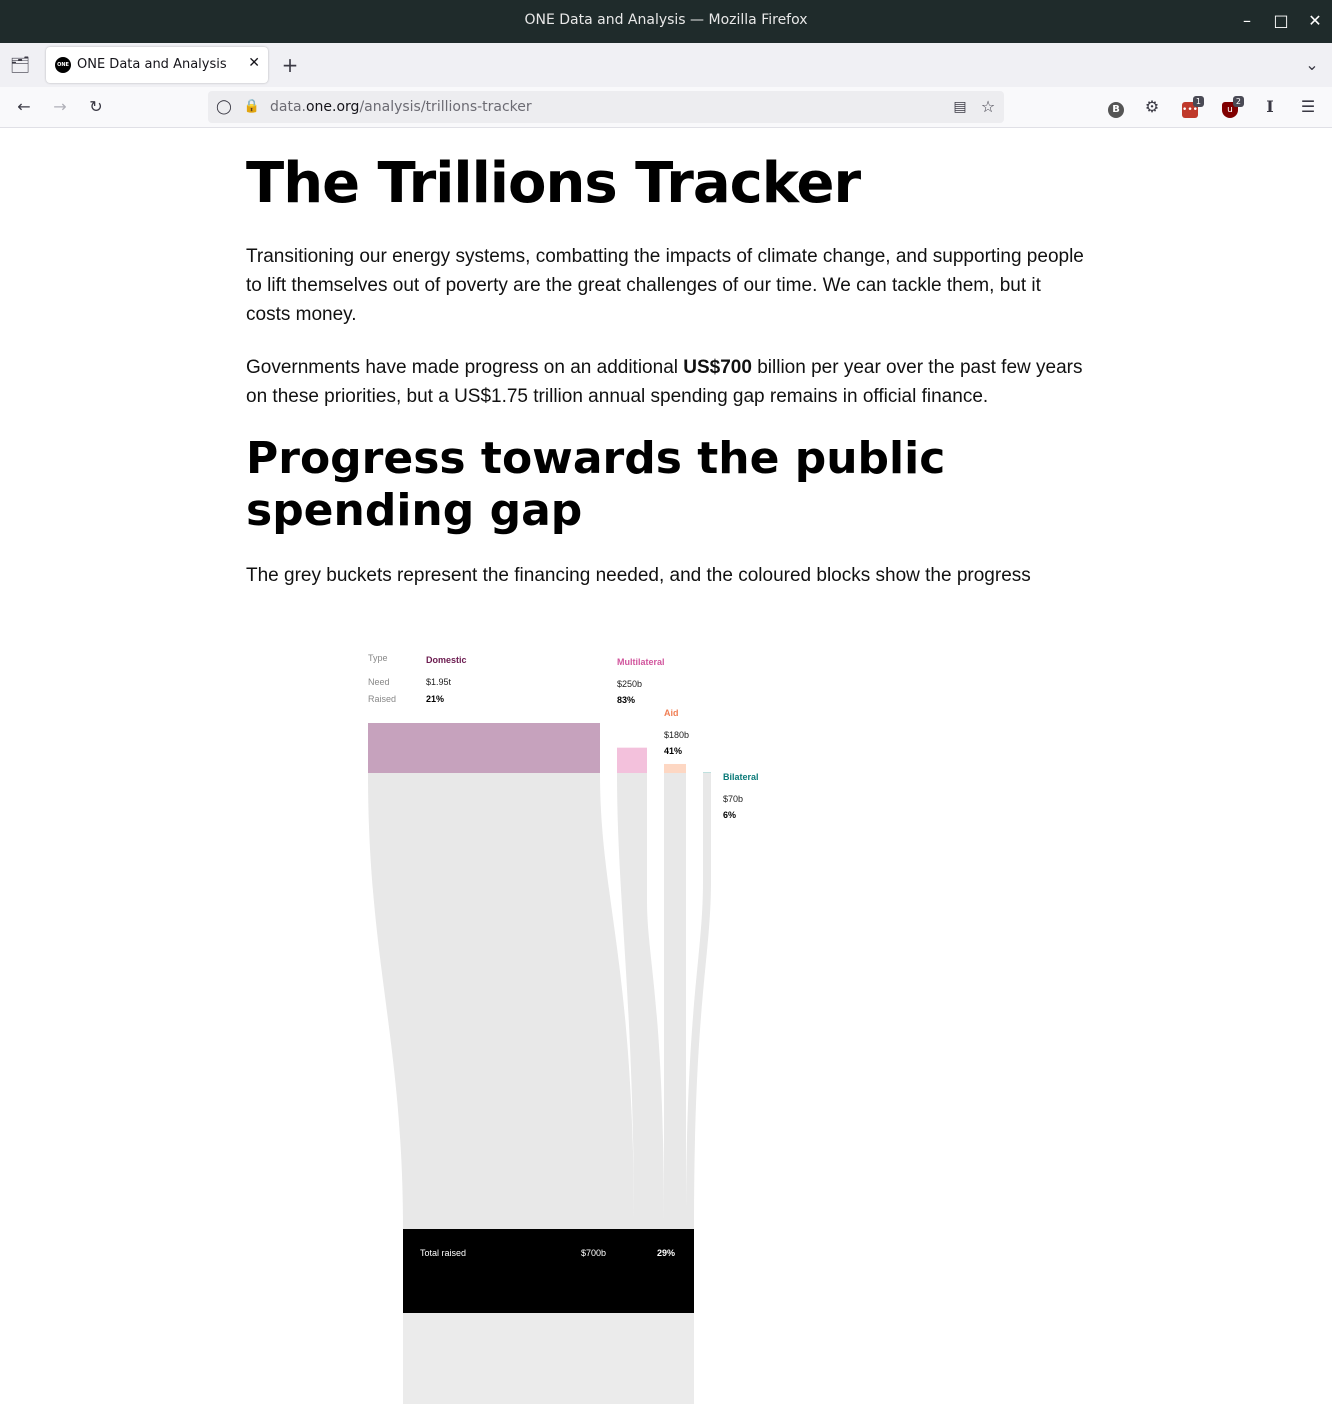 This screenshot has height=1404, width=1332. Describe the element at coordinates (20, 65) in the screenshot. I see `tab-manager-icon: 🗂` at that location.